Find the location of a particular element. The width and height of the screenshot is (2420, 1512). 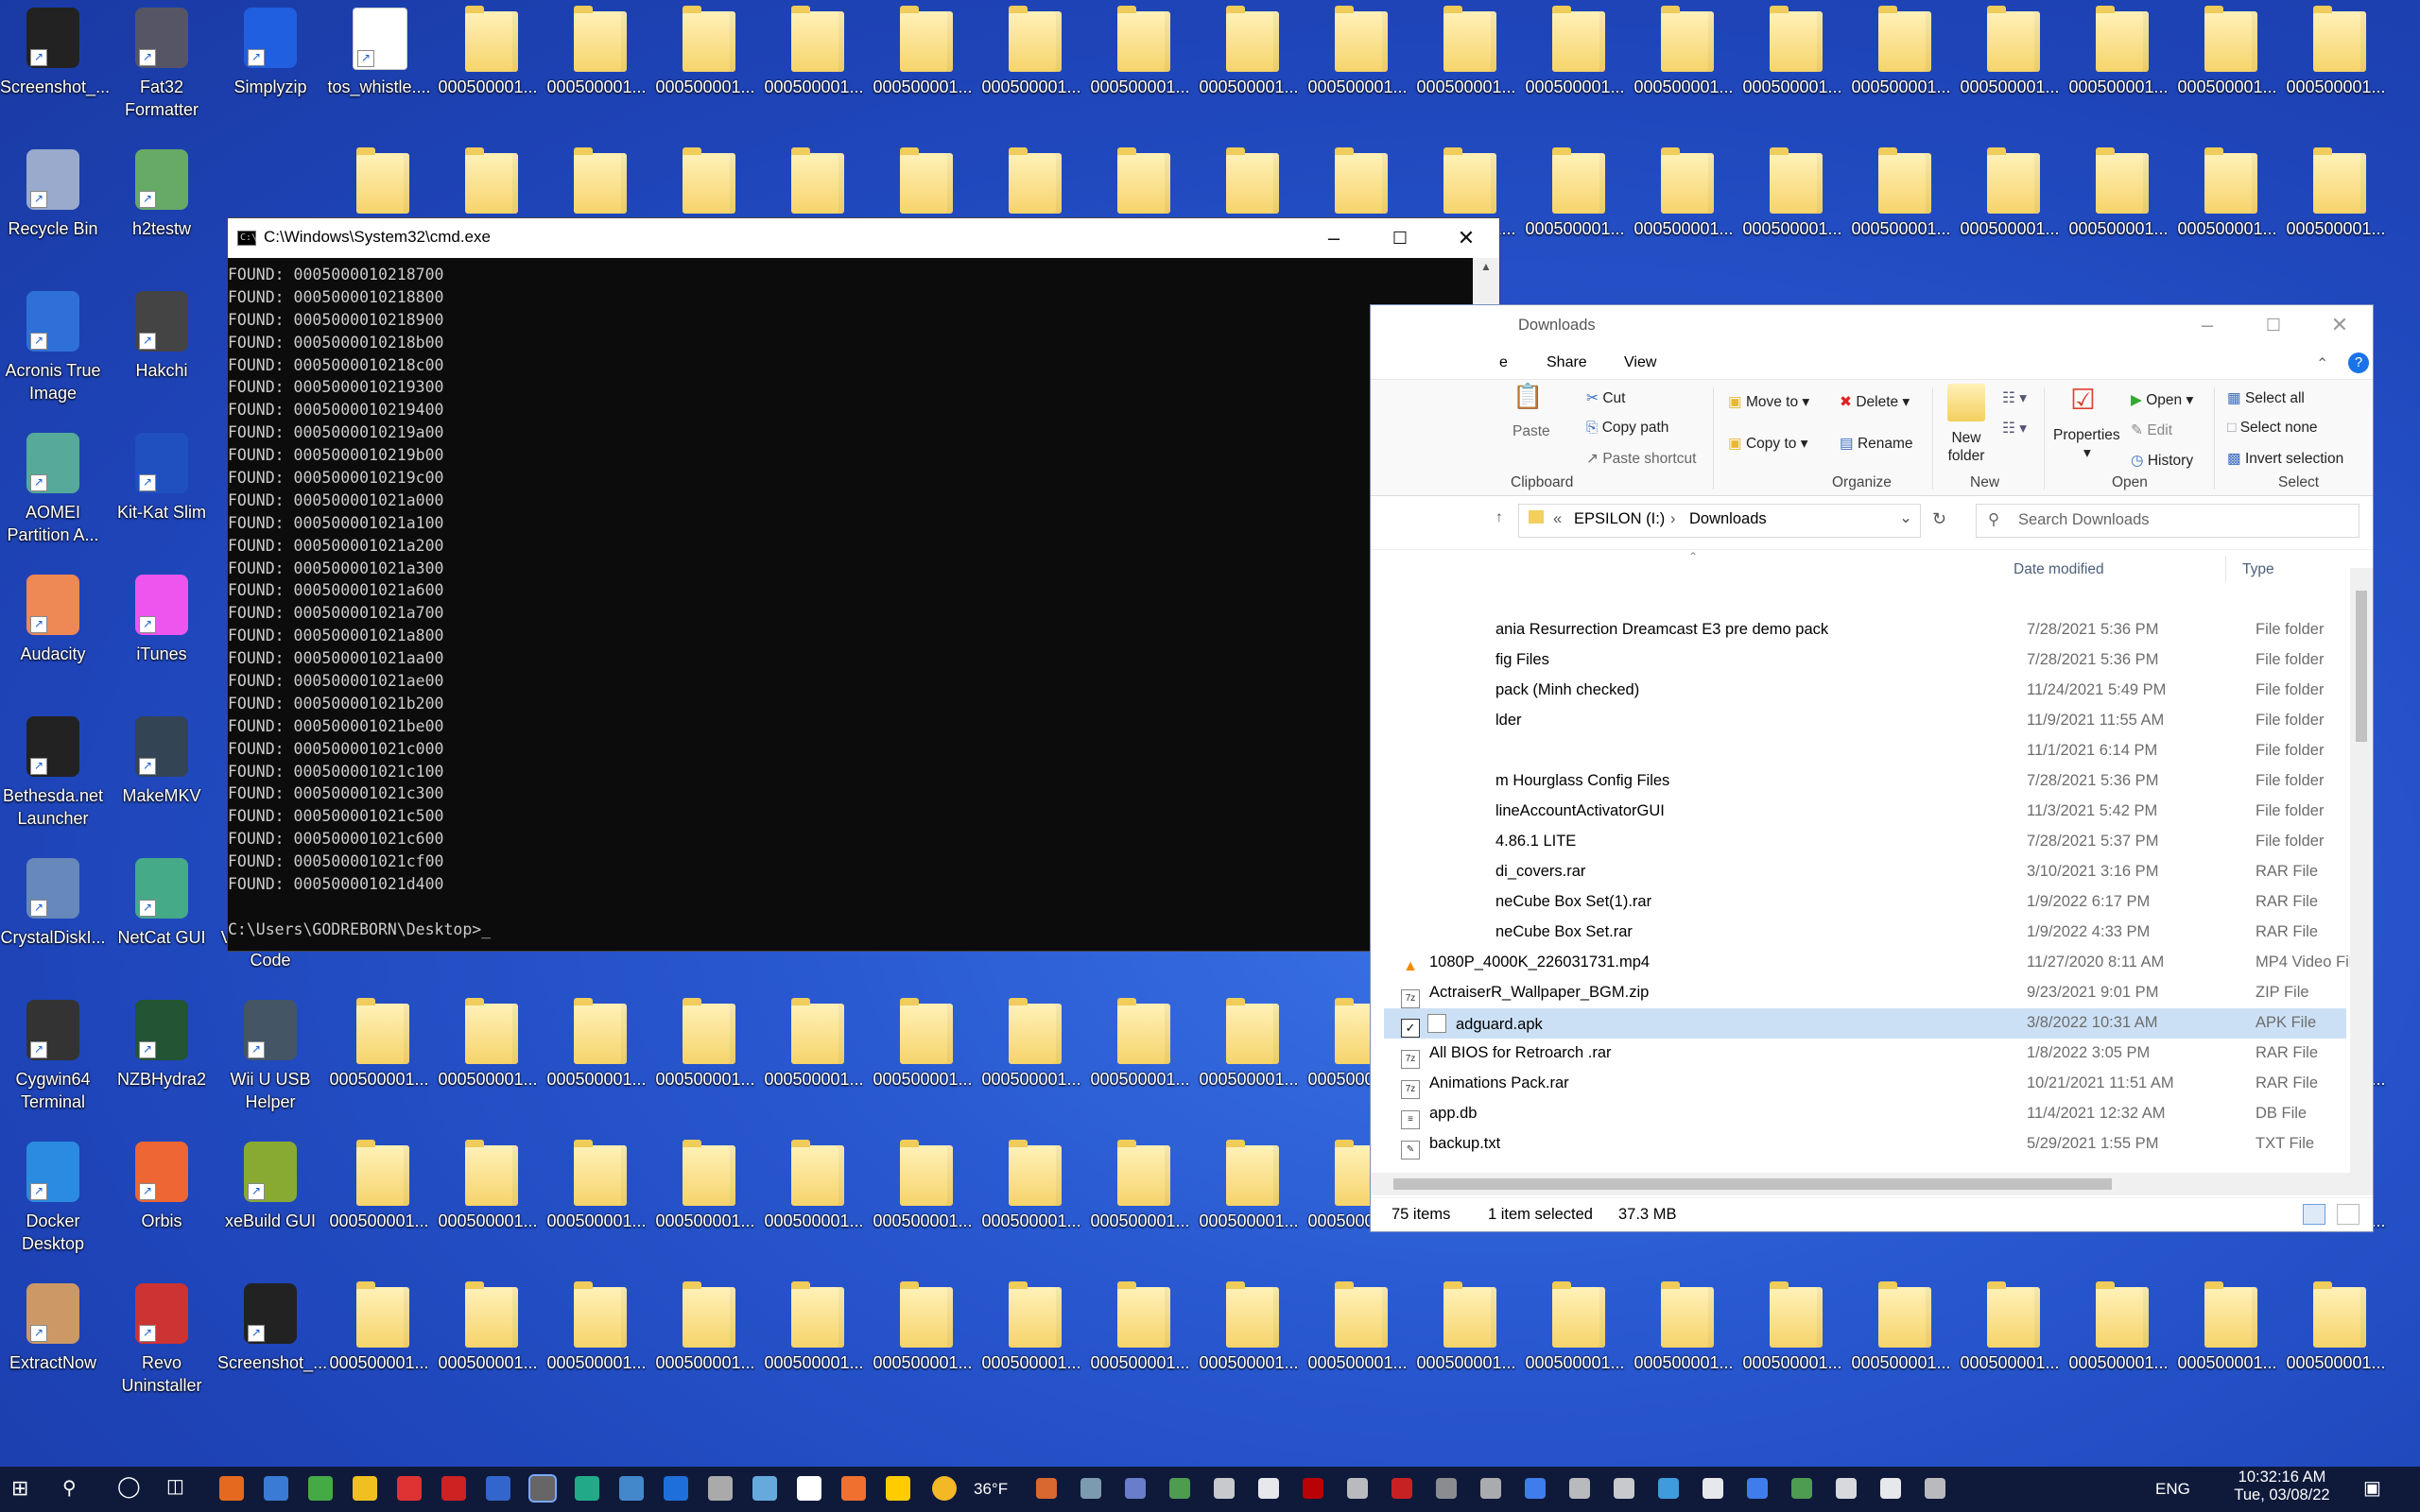

col-date-modified: Date modified is located at coordinates (2059, 569).